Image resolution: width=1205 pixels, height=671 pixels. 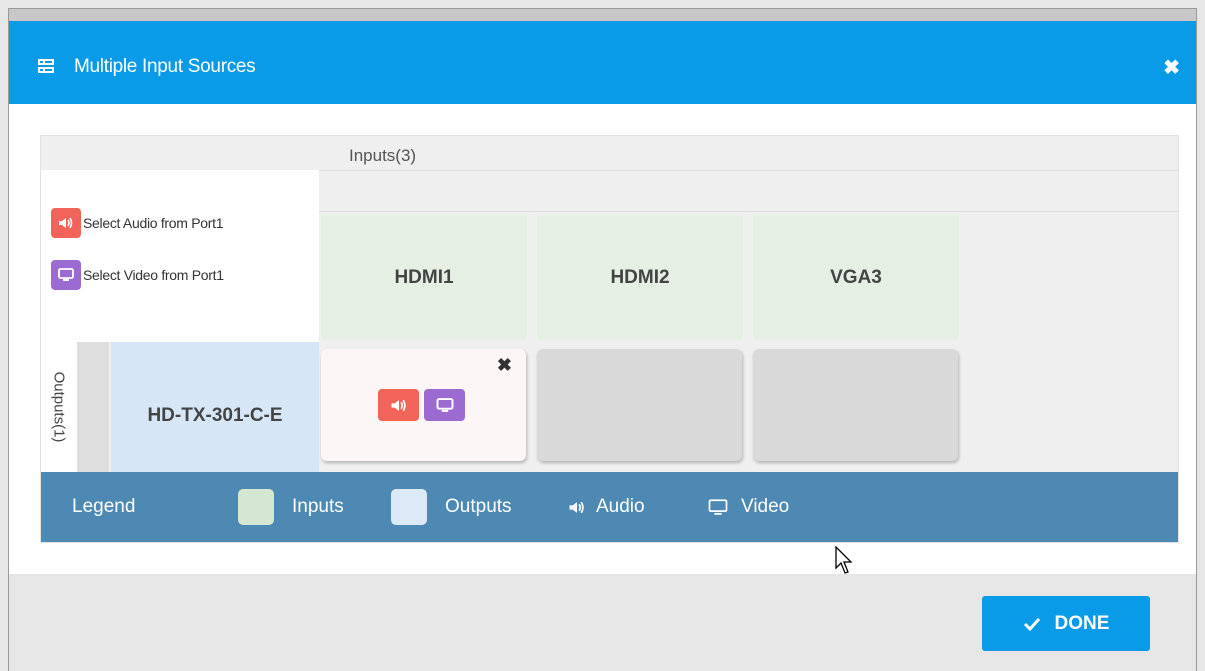 I want to click on legend-outputs: Outputs, so click(x=451, y=507).